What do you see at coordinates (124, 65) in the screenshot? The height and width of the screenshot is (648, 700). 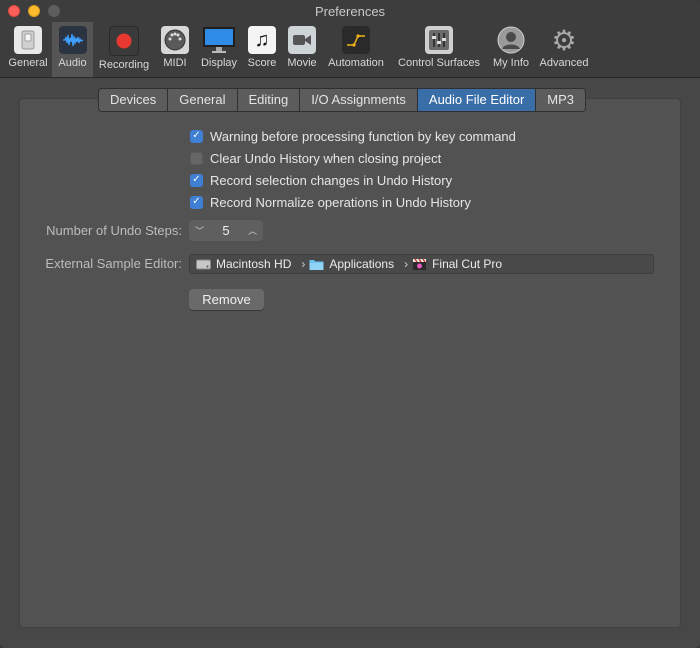 I see `toolbar-item-label: Recording` at bounding box center [124, 65].